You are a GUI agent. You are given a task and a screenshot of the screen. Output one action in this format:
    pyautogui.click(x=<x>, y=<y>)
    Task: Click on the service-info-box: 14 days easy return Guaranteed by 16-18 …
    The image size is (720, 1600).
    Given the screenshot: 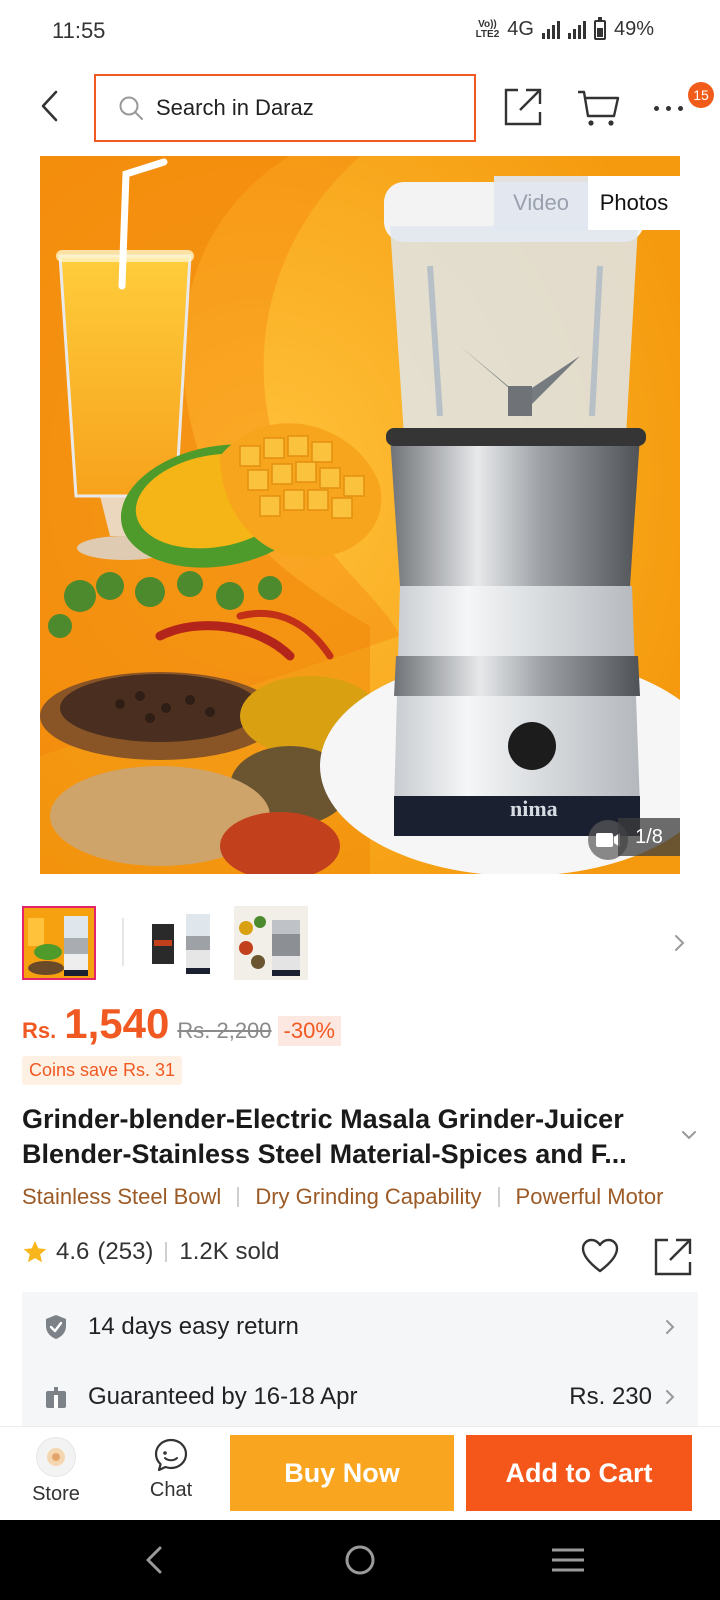 What is the action you would take?
    pyautogui.click(x=360, y=1362)
    